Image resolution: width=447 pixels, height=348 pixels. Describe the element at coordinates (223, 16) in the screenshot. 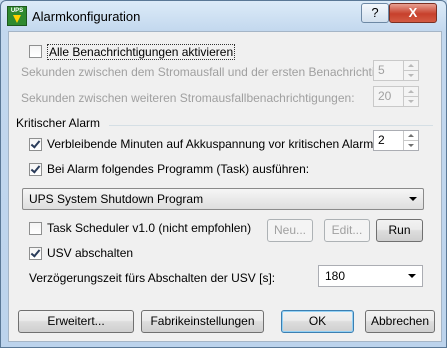

I see `title-bar: UPS Alarmkonfiguration ? X` at that location.